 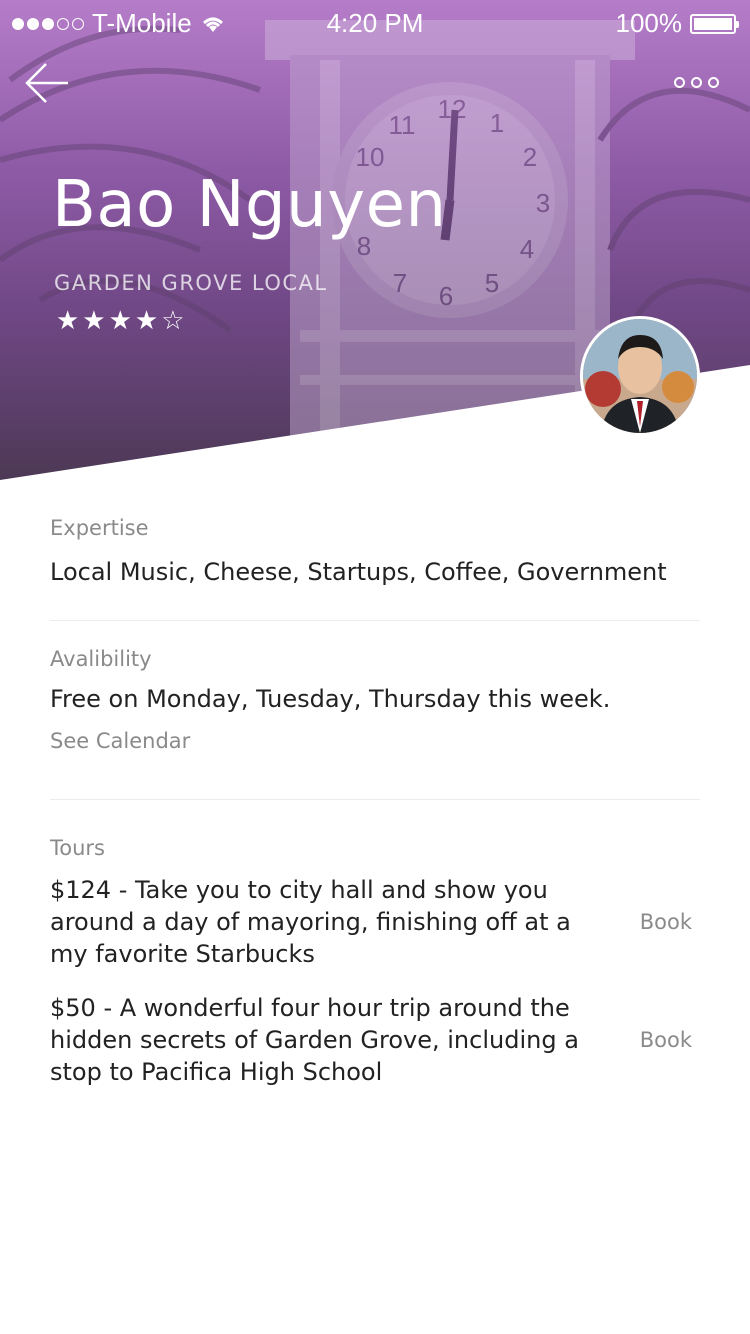 What do you see at coordinates (249, 205) in the screenshot?
I see `profile-name: Bao Nguyen` at bounding box center [249, 205].